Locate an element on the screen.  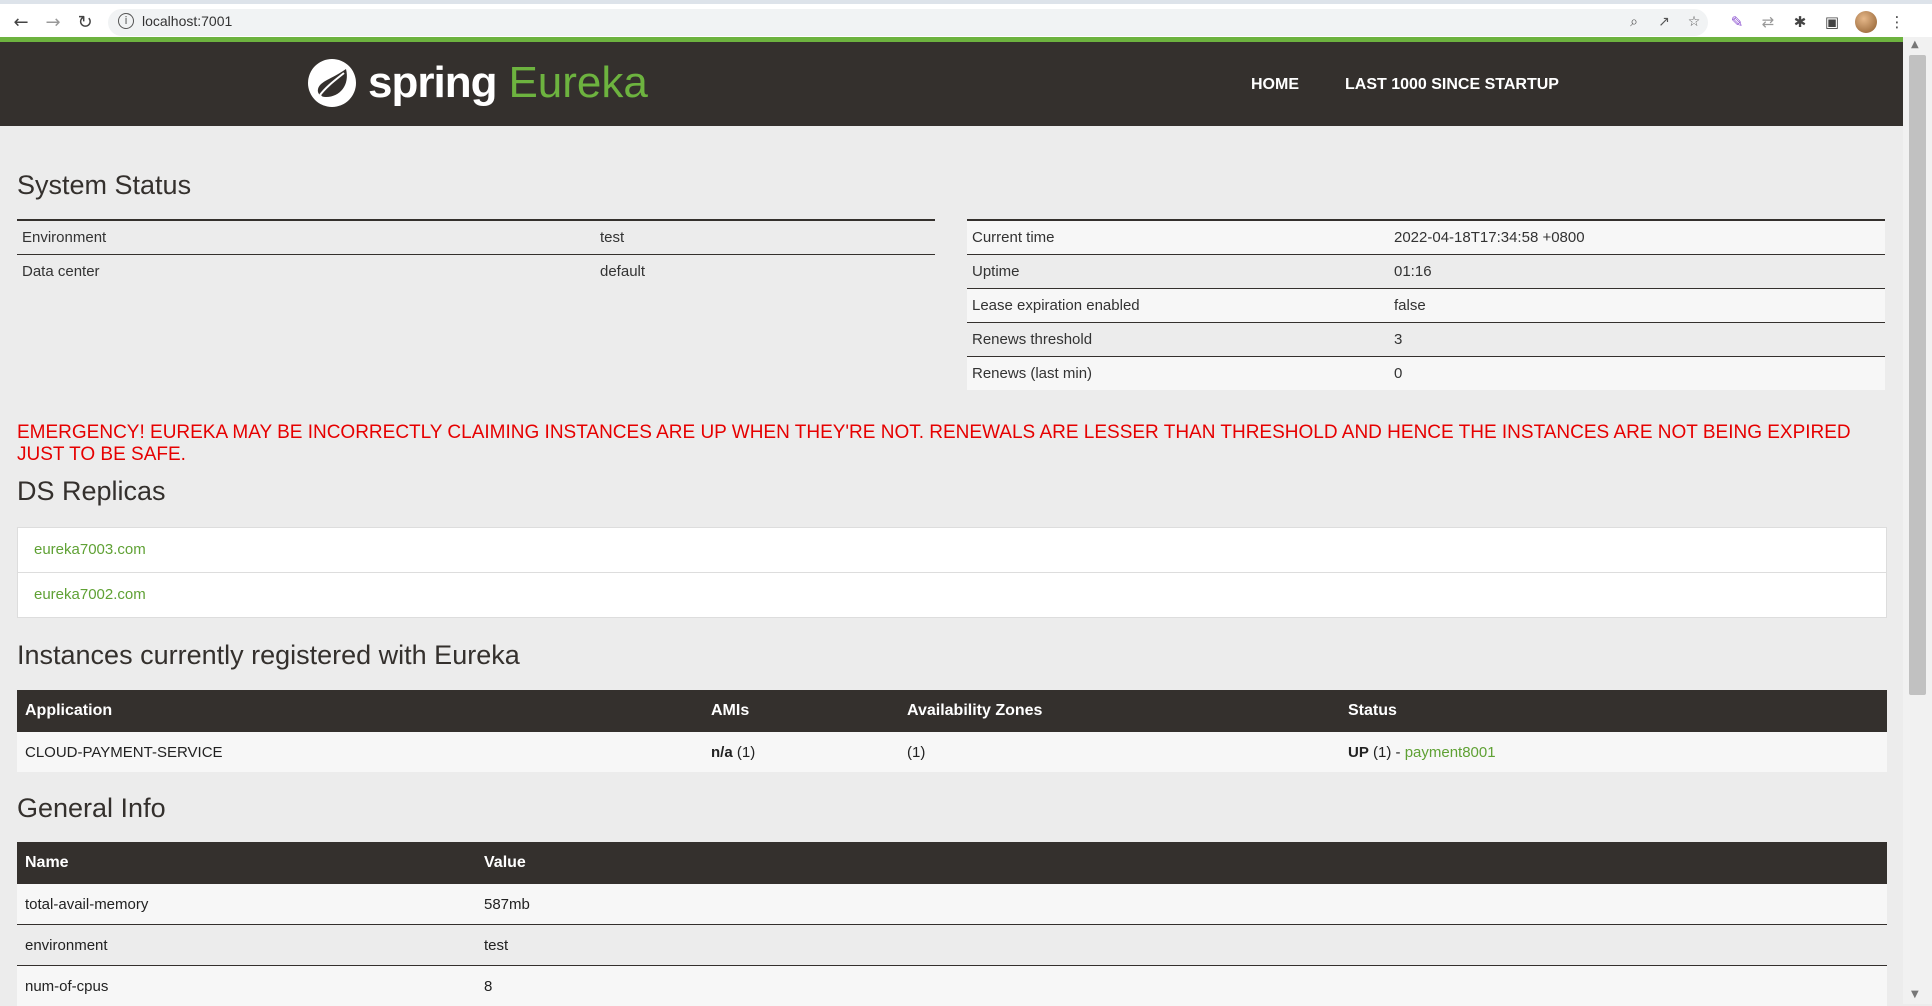
status-value: 3 is located at coordinates (1637, 340).